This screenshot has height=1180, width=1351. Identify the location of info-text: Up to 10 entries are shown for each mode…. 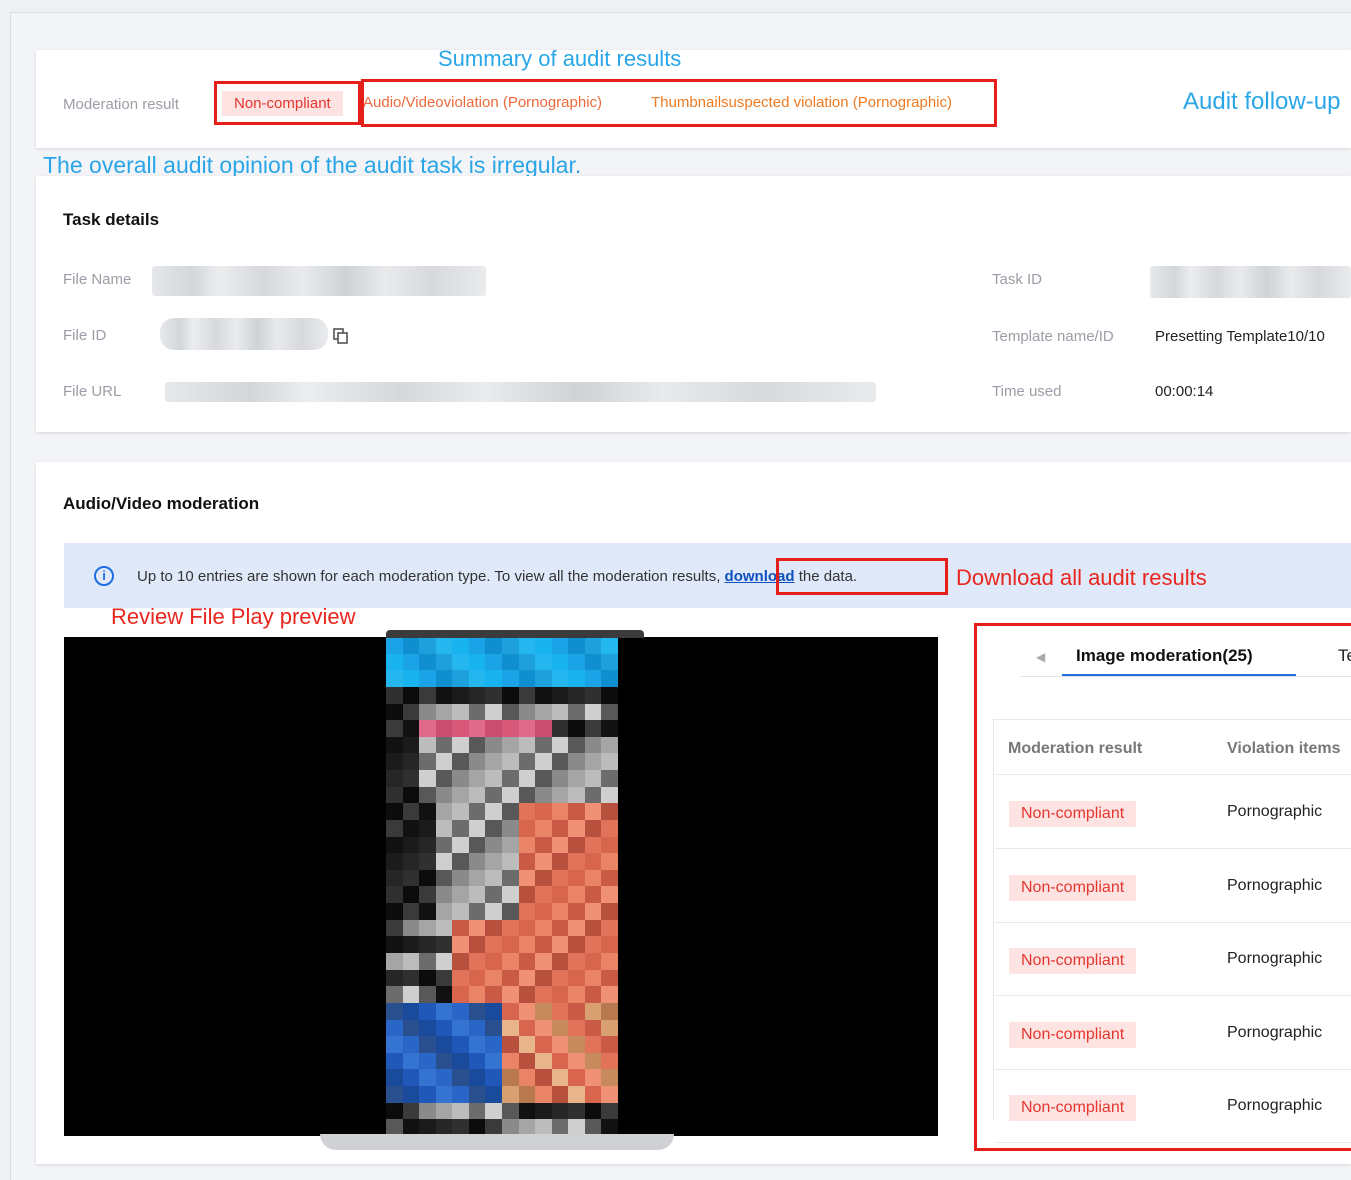
(497, 576).